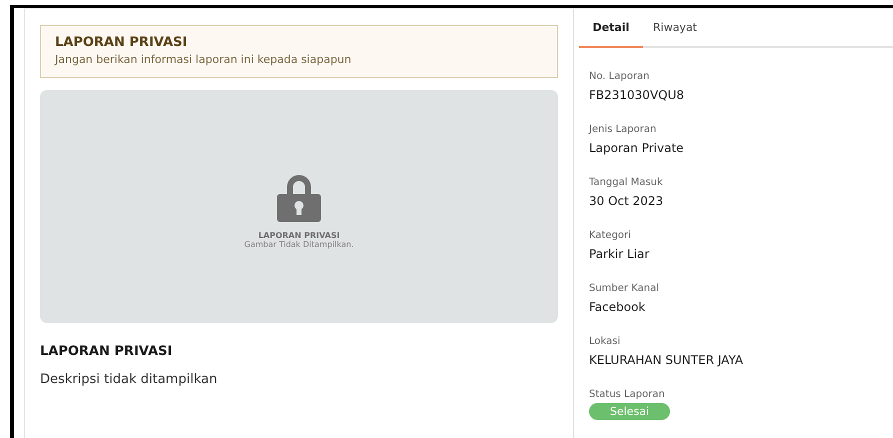  I want to click on tab: Riwayat, so click(675, 28).